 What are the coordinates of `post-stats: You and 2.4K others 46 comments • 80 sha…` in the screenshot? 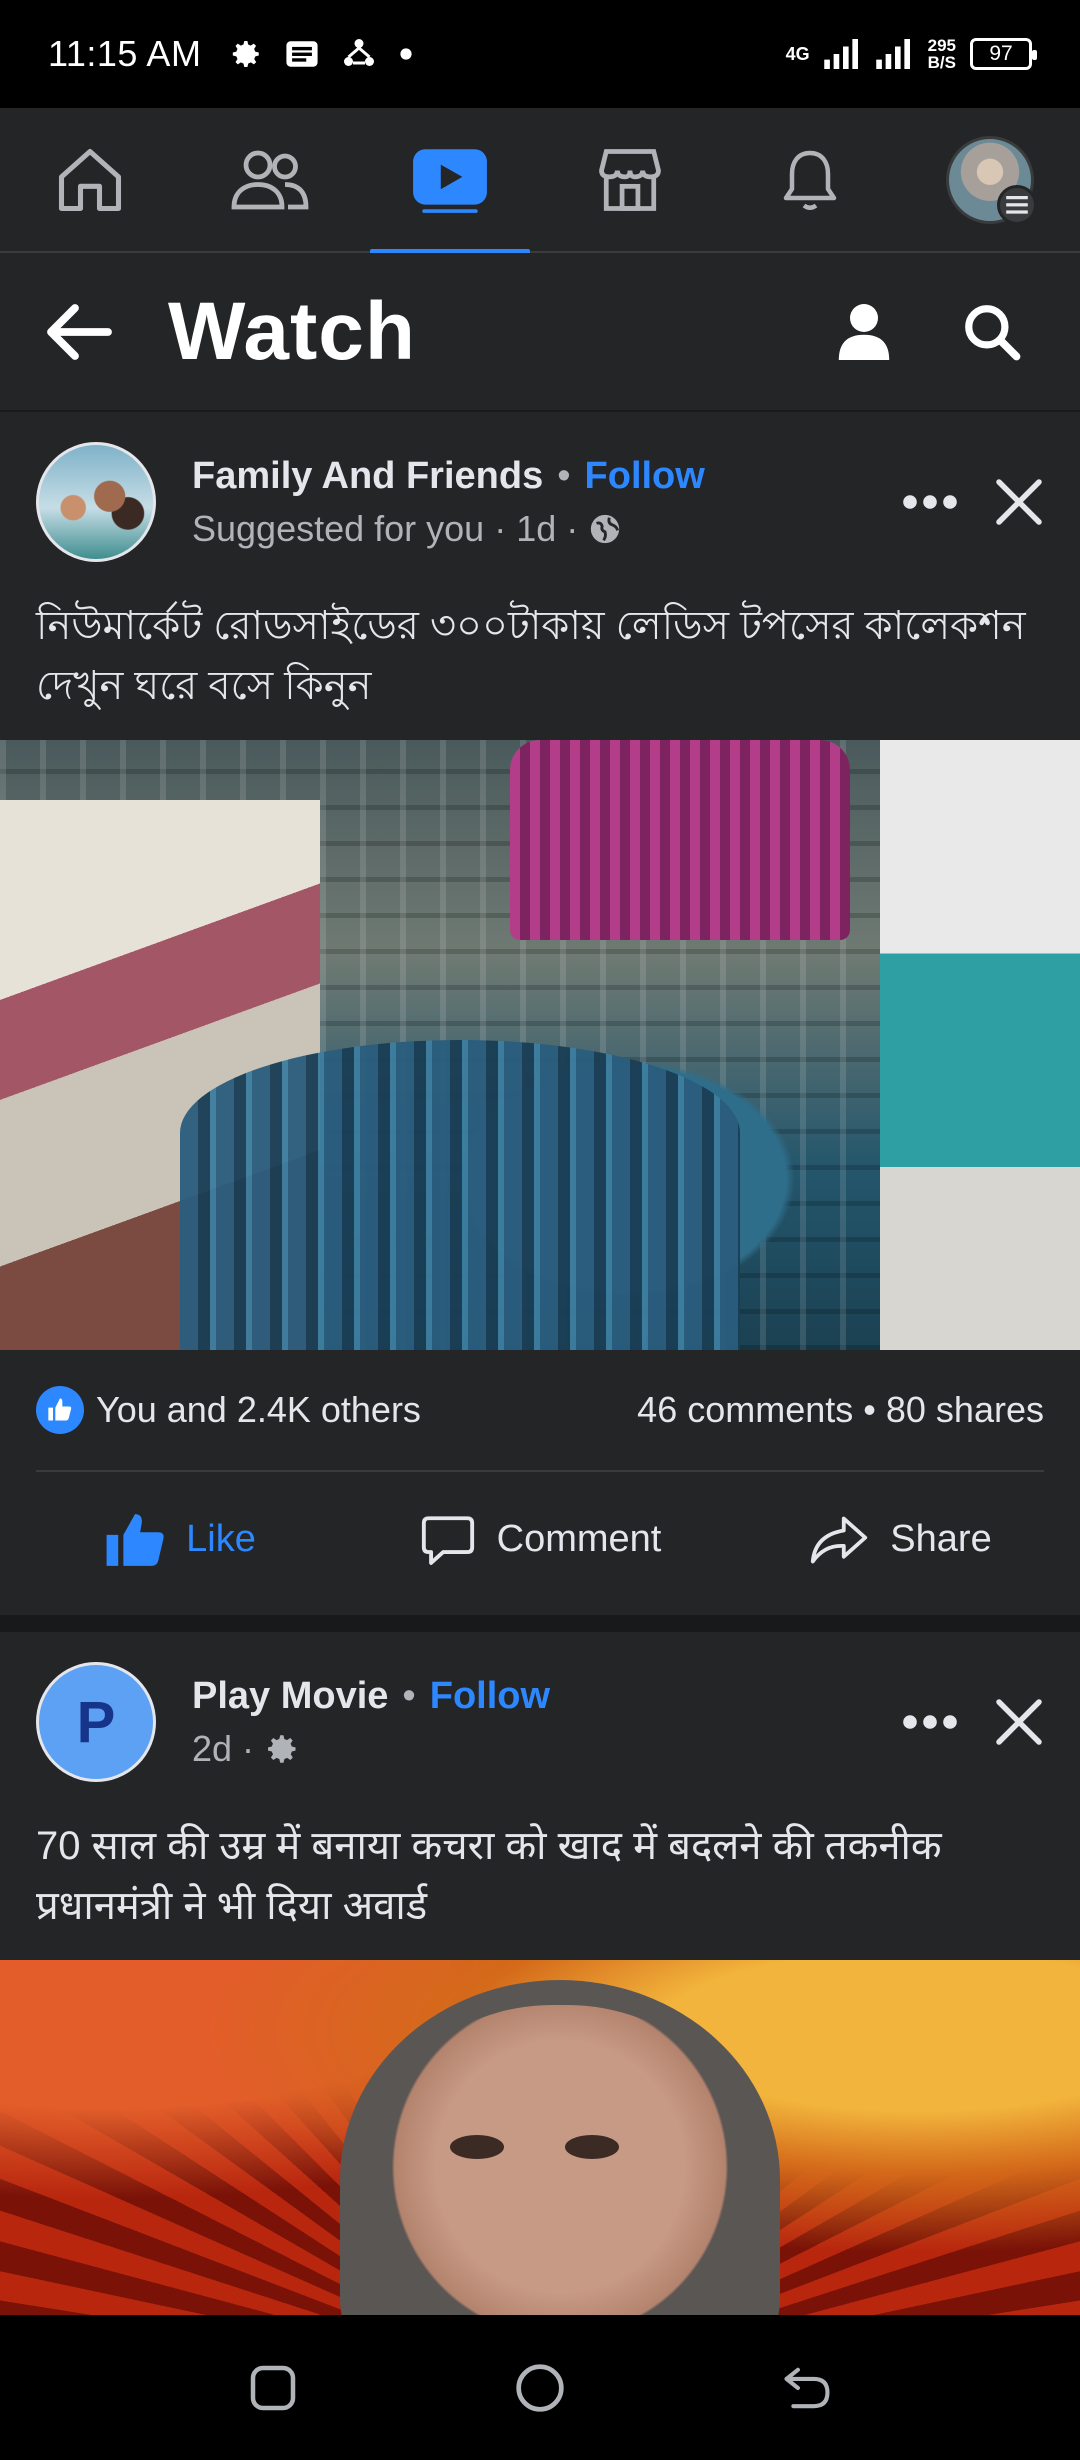 It's located at (540, 1410).